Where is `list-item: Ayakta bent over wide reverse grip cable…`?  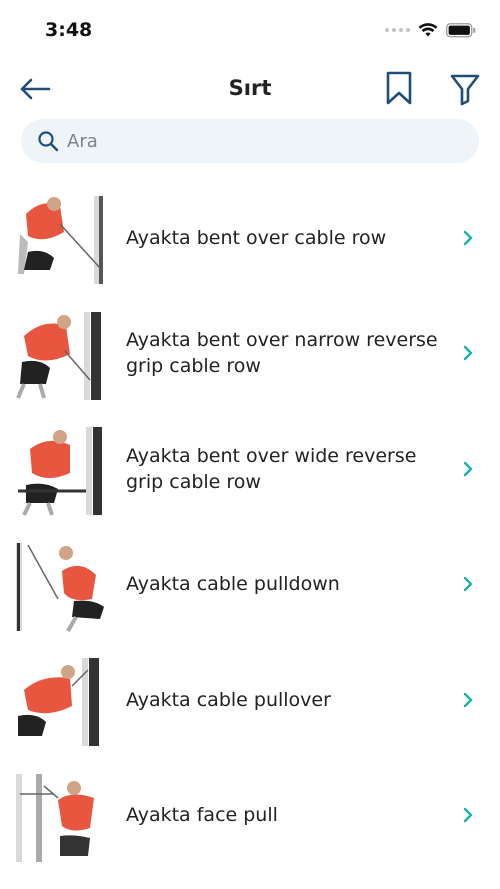 list-item: Ayakta bent over wide reverse grip cable… is located at coordinates (250, 469).